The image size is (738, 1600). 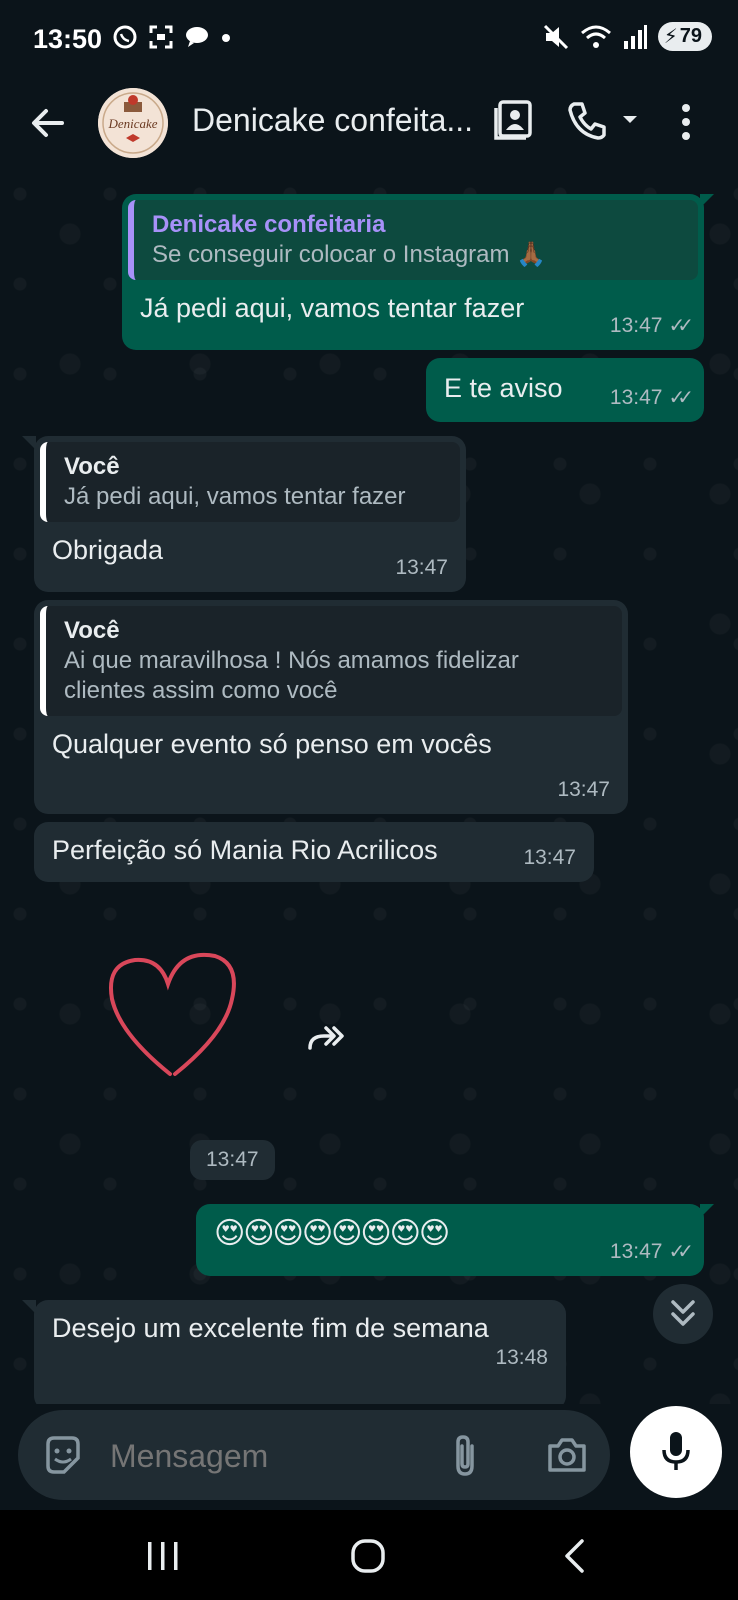 I want to click on contact-card-icon, so click(x=514, y=120).